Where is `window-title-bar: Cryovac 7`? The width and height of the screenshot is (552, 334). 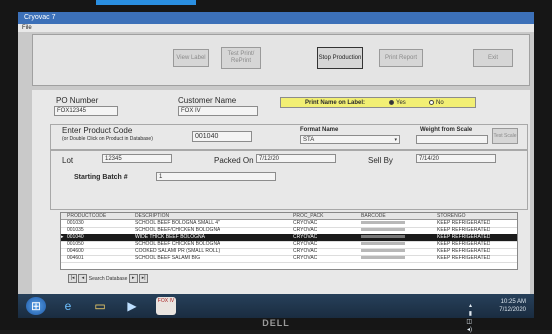 window-title-bar: Cryovac 7 is located at coordinates (276, 18).